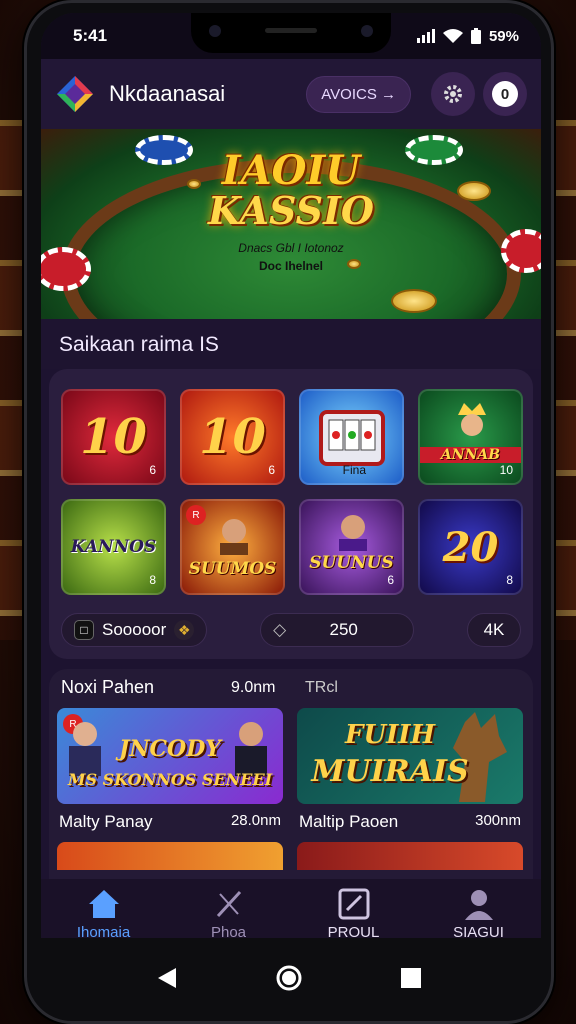 The height and width of the screenshot is (1024, 576). I want to click on app-name: Nkdaanasai, so click(167, 93).